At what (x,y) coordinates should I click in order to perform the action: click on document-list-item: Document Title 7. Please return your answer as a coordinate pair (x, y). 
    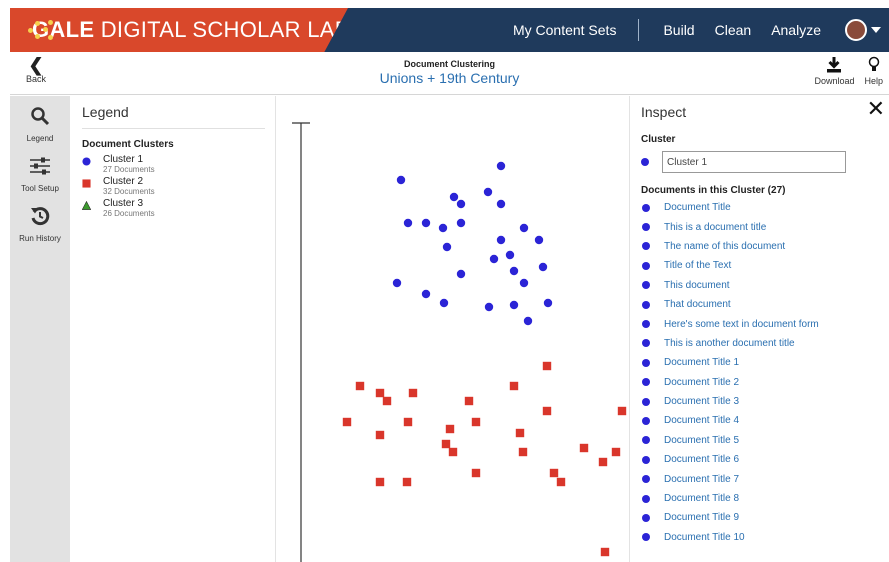
    Looking at the image, I should click on (765, 478).